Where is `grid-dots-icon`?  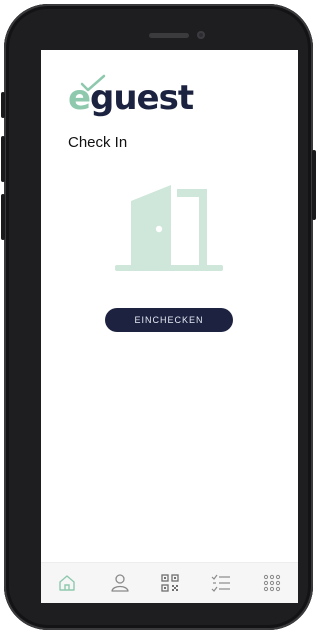
grid-dots-icon is located at coordinates (272, 583).